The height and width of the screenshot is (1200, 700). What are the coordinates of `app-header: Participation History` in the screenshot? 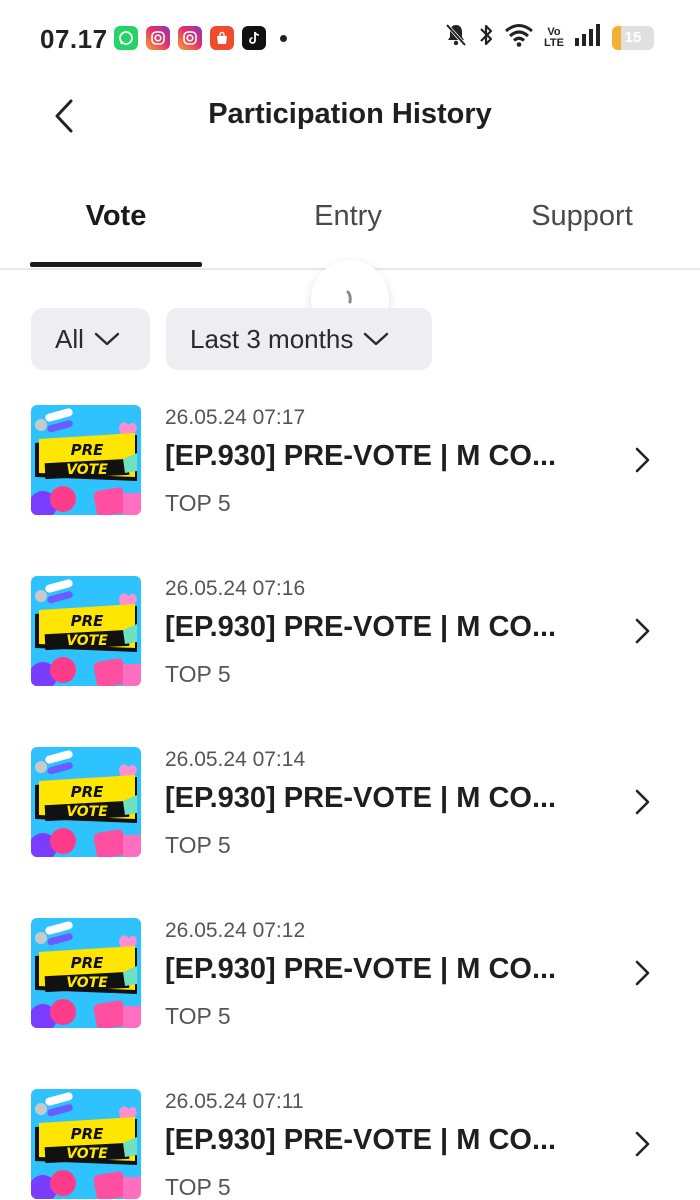 It's located at (350, 120).